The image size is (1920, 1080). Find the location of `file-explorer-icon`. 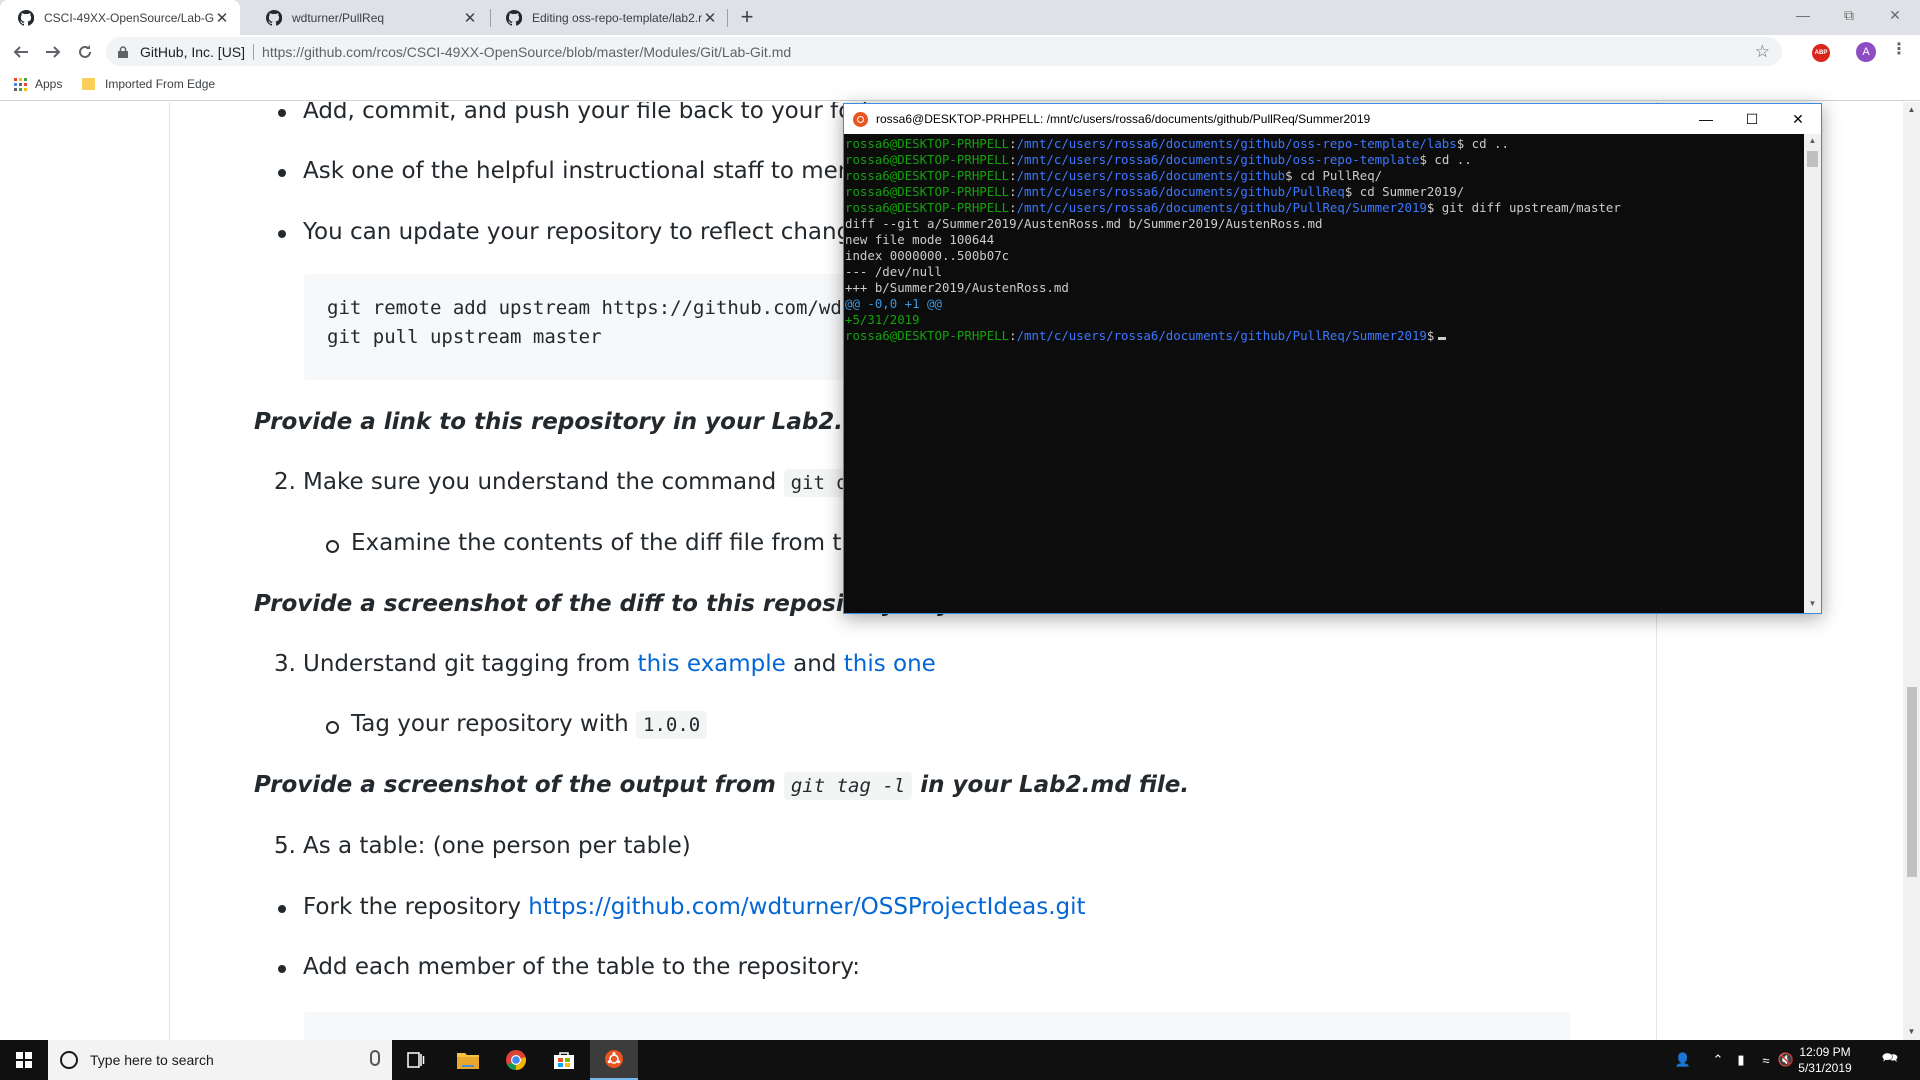

file-explorer-icon is located at coordinates (468, 1060).